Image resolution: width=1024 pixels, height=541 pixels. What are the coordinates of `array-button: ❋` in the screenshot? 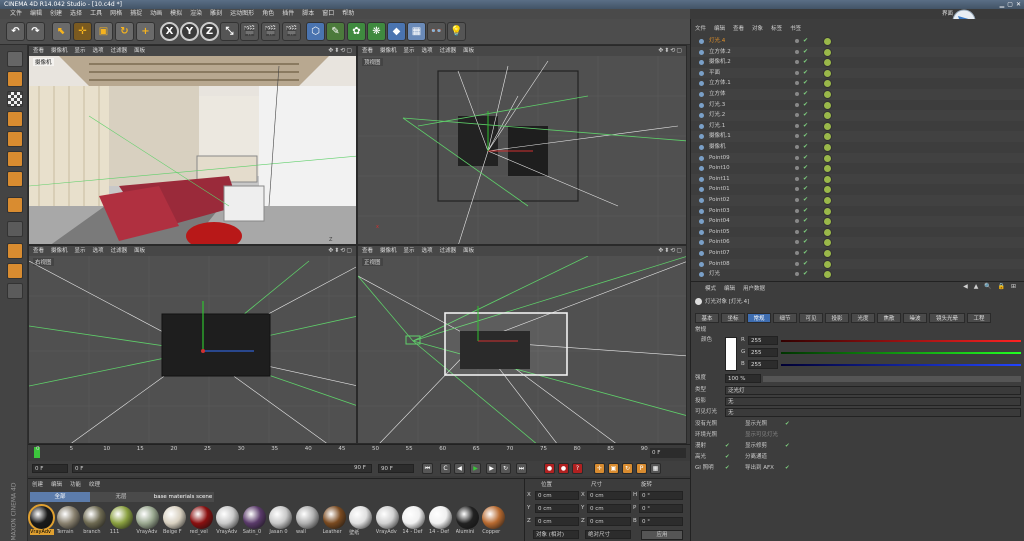 It's located at (376, 31).